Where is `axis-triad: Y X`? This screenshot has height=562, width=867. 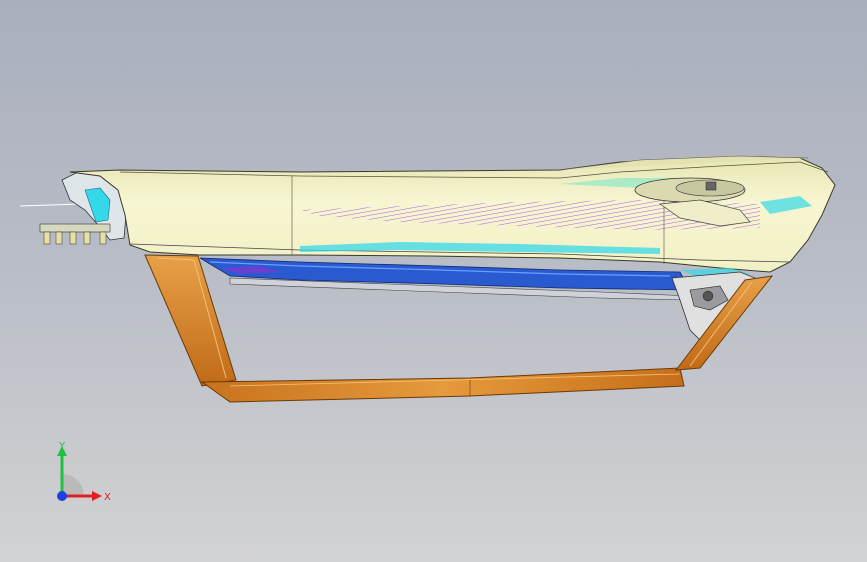
axis-triad: Y X is located at coordinates (84, 472).